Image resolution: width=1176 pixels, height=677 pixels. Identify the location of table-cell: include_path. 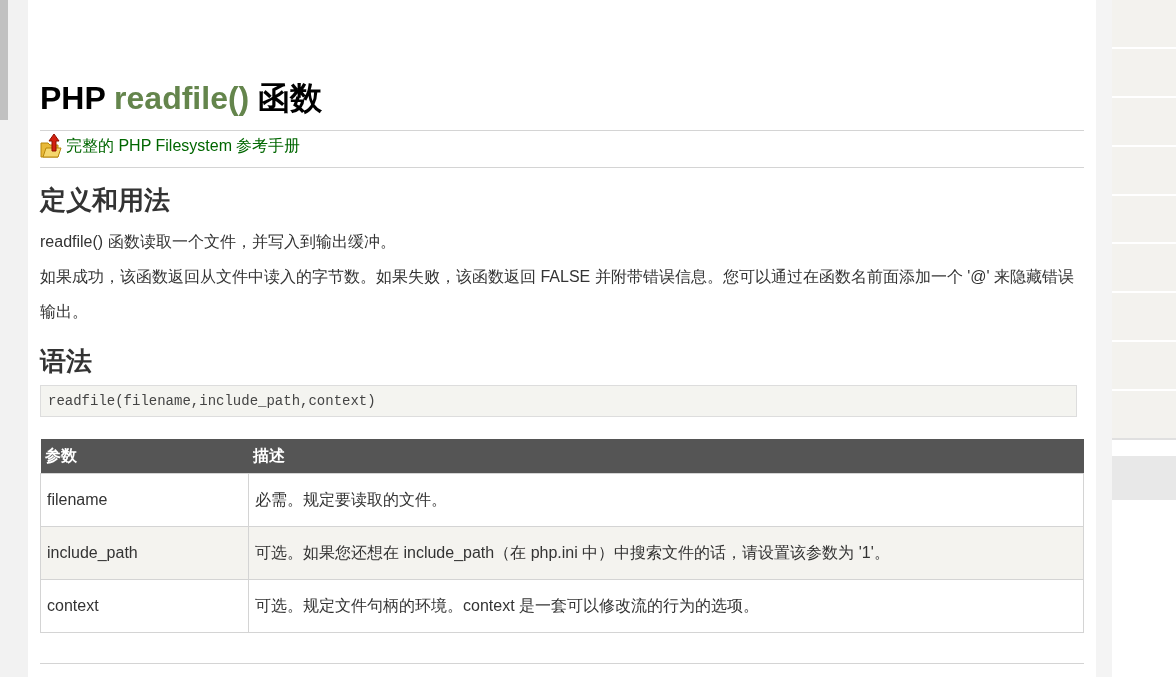
(144, 553).